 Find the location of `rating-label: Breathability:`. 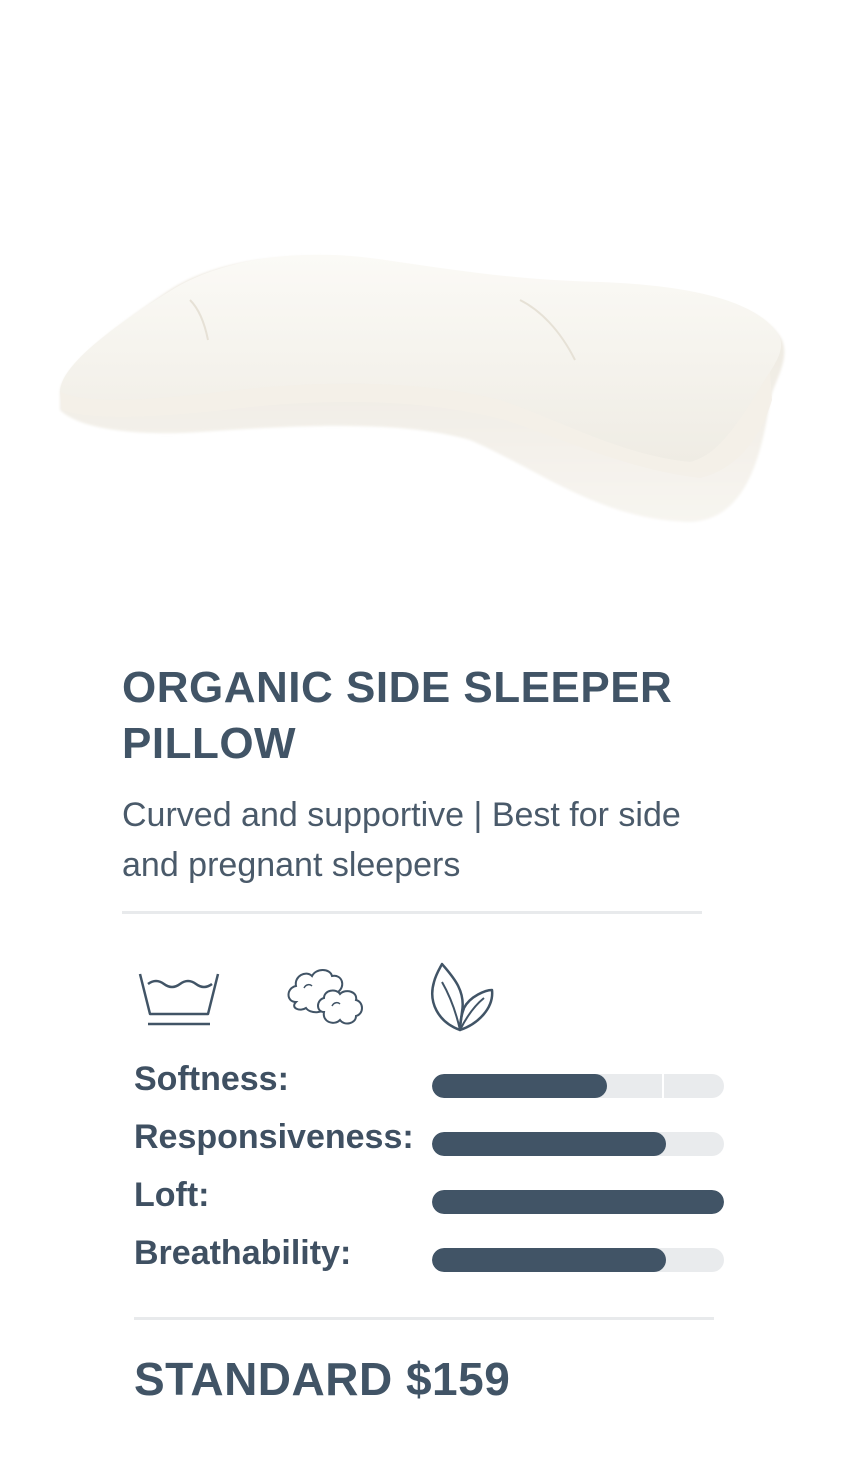

rating-label: Breathability: is located at coordinates (243, 1253).